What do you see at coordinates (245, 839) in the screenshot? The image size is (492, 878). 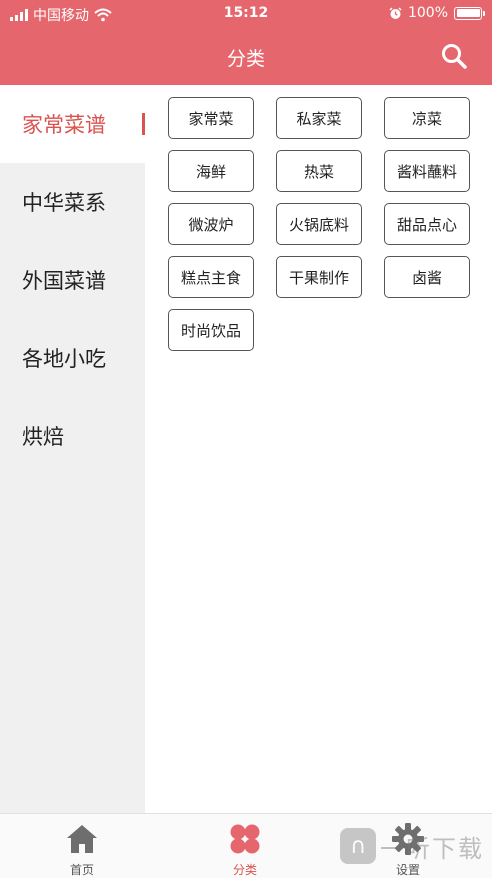 I see `category-icon` at bounding box center [245, 839].